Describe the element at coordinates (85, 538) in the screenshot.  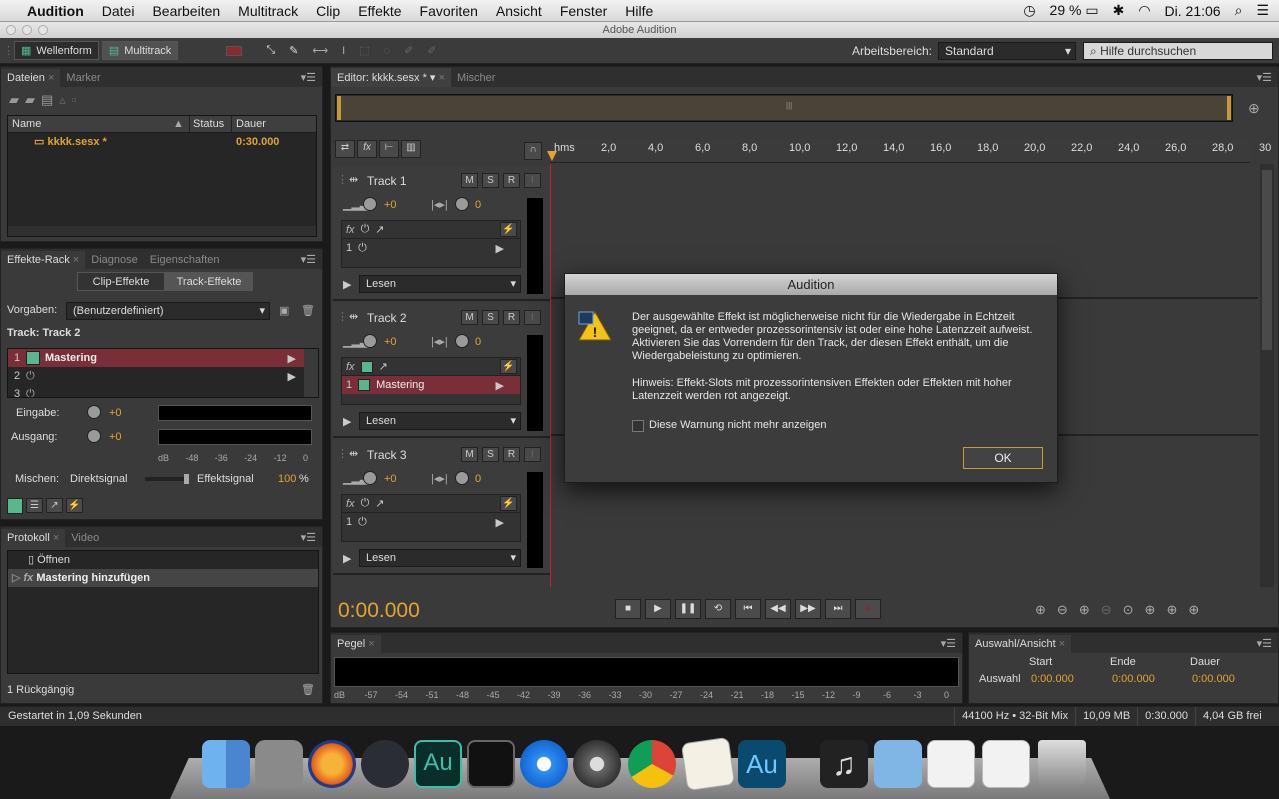
I see `tab-video: Video` at that location.